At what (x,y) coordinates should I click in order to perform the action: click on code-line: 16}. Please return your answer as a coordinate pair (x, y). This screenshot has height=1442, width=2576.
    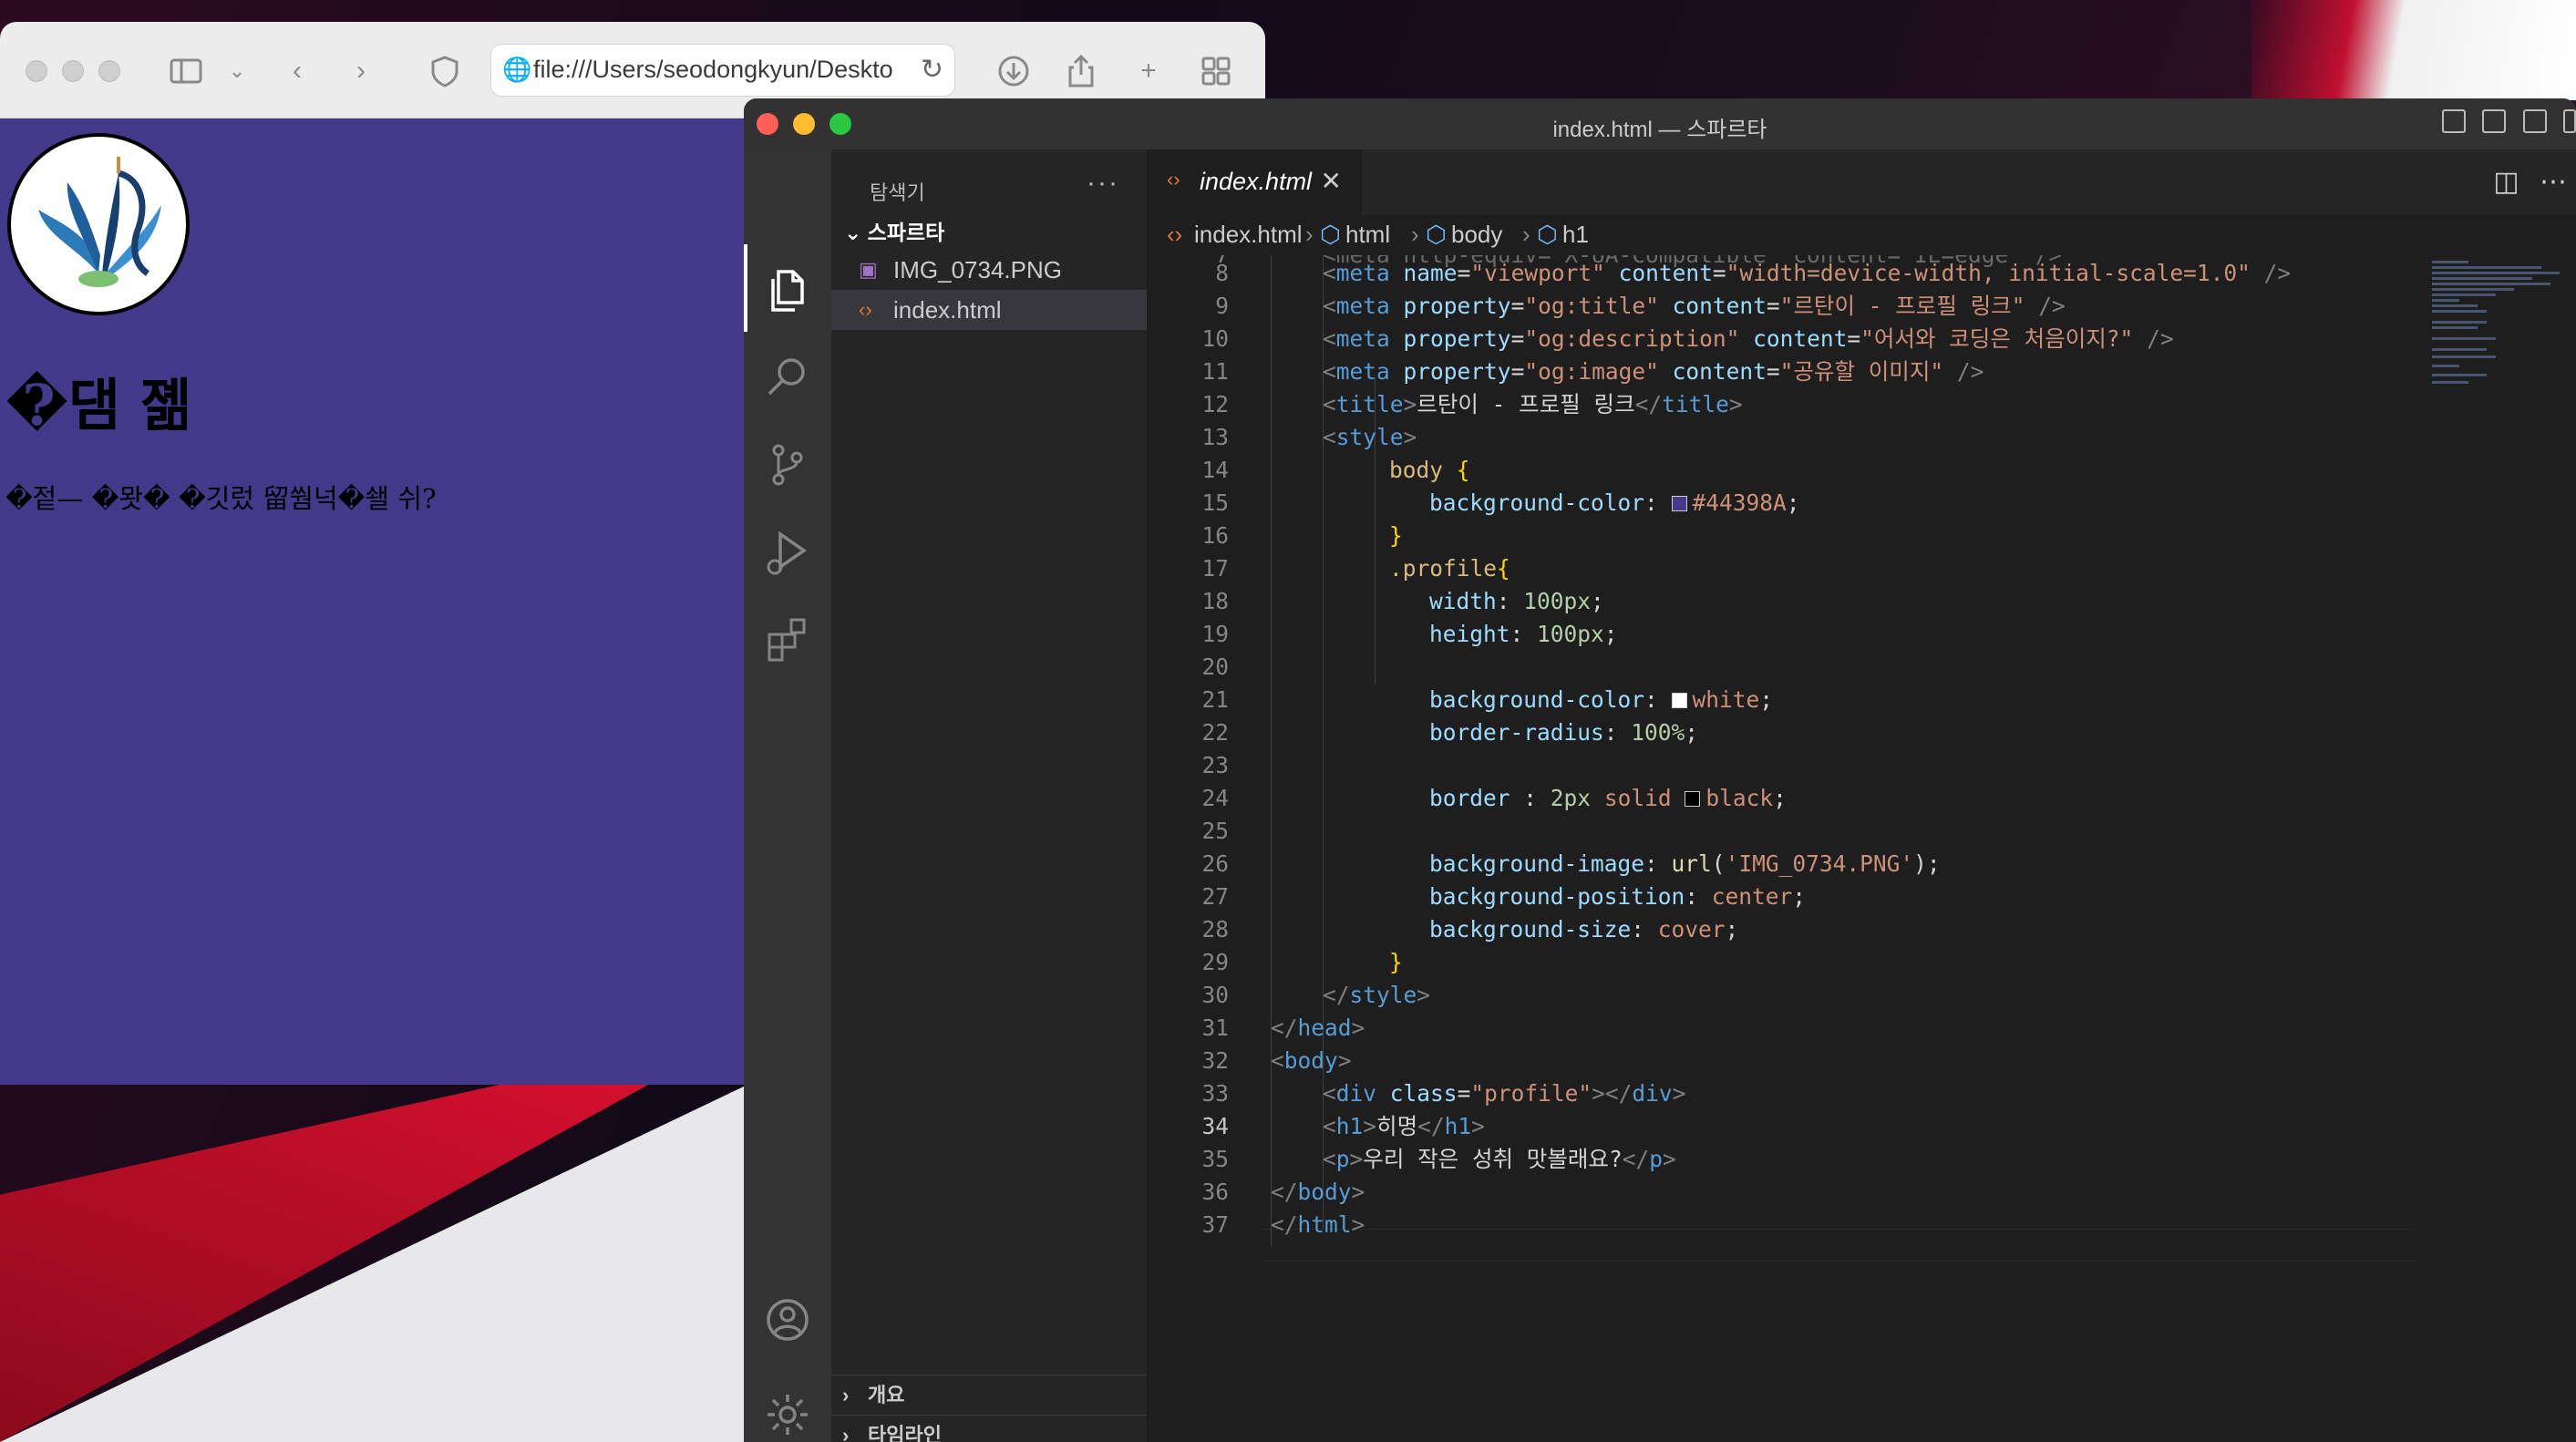
    Looking at the image, I should click on (1302, 535).